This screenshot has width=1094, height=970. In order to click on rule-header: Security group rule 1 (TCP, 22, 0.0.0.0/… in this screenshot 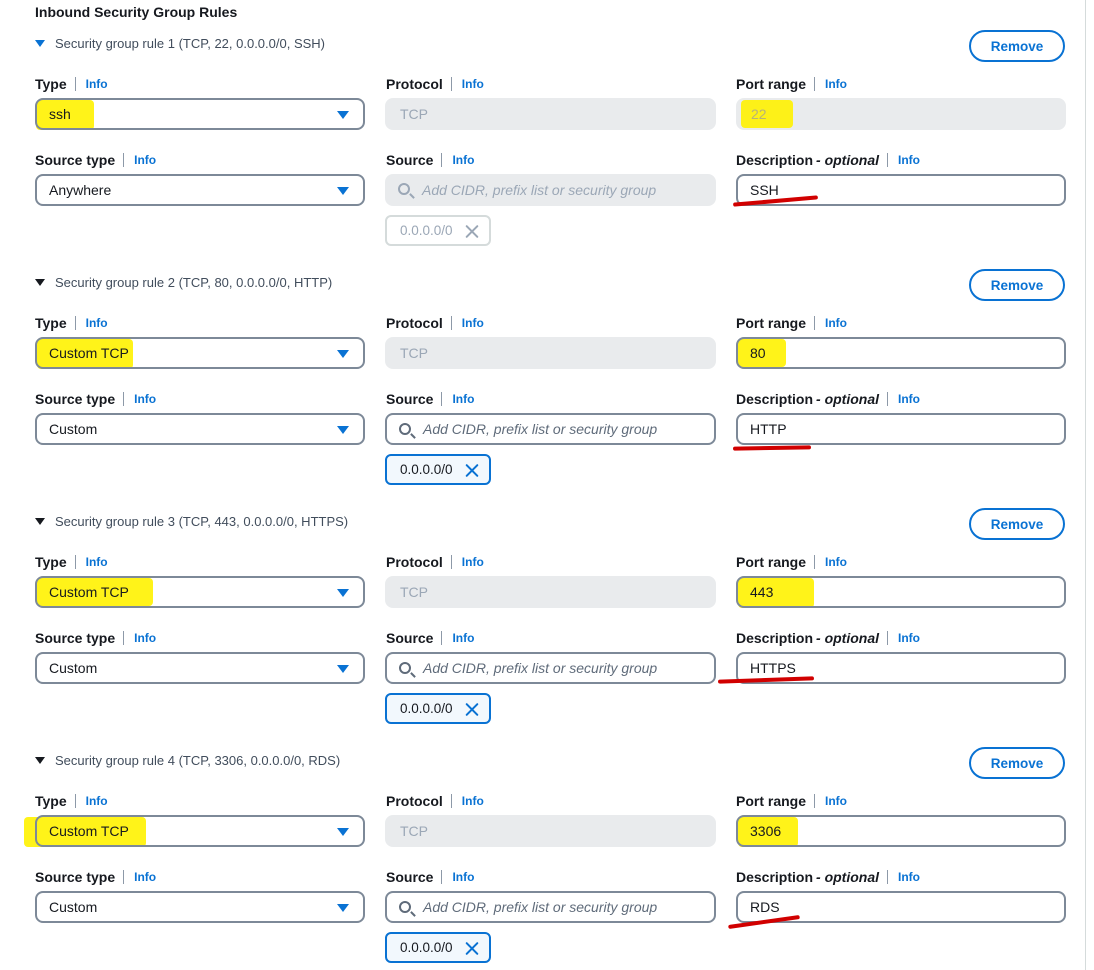, I will do `click(180, 43)`.